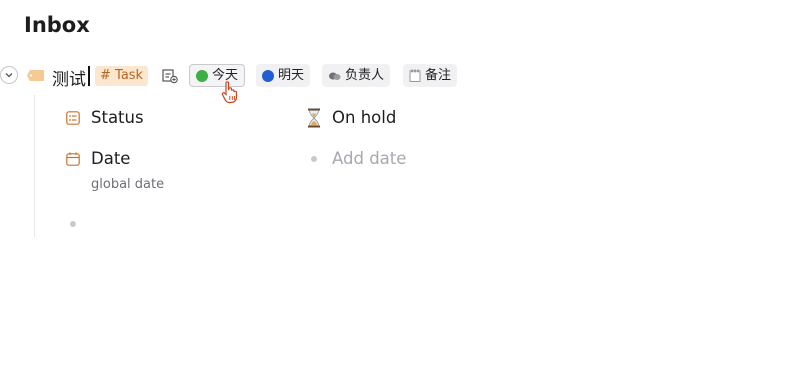 The image size is (792, 369). What do you see at coordinates (291, 75) in the screenshot?
I see `chip-tomorrow-label: 明天` at bounding box center [291, 75].